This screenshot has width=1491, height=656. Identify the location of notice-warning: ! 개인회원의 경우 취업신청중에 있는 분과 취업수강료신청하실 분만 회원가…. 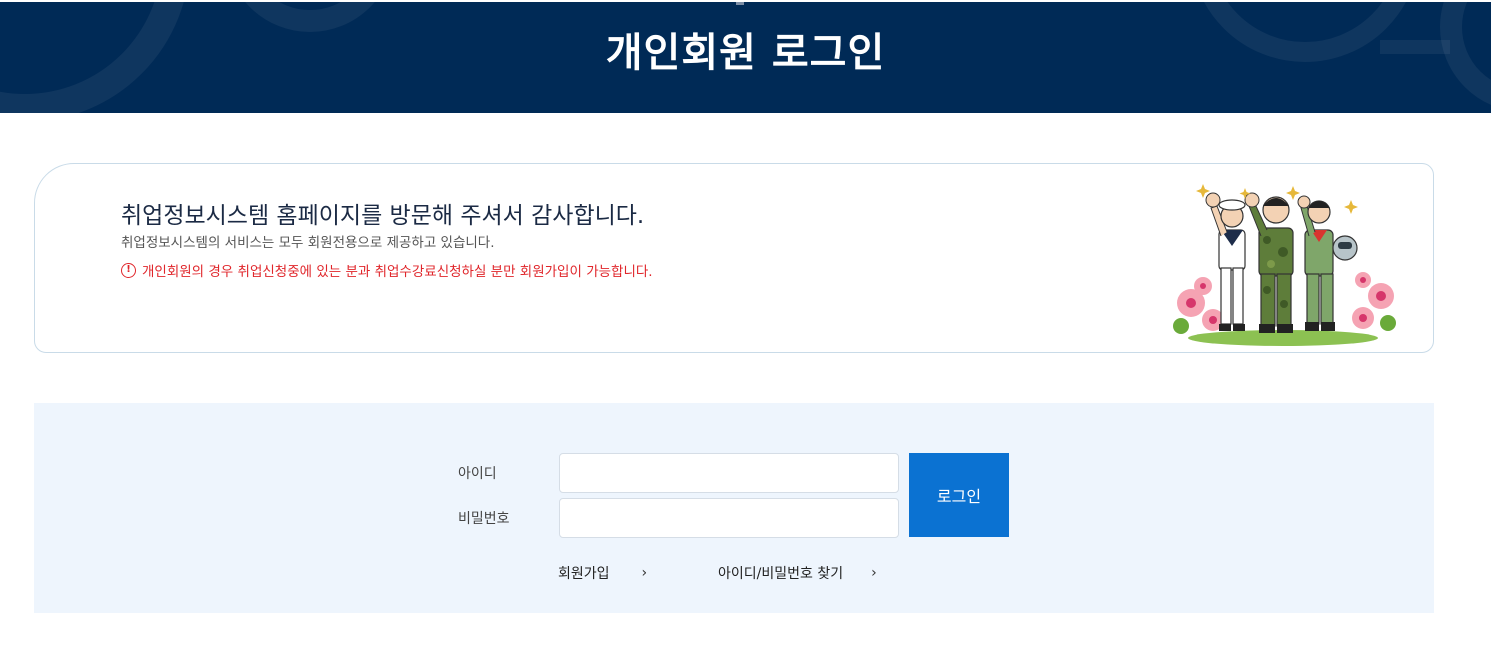
(387, 270).